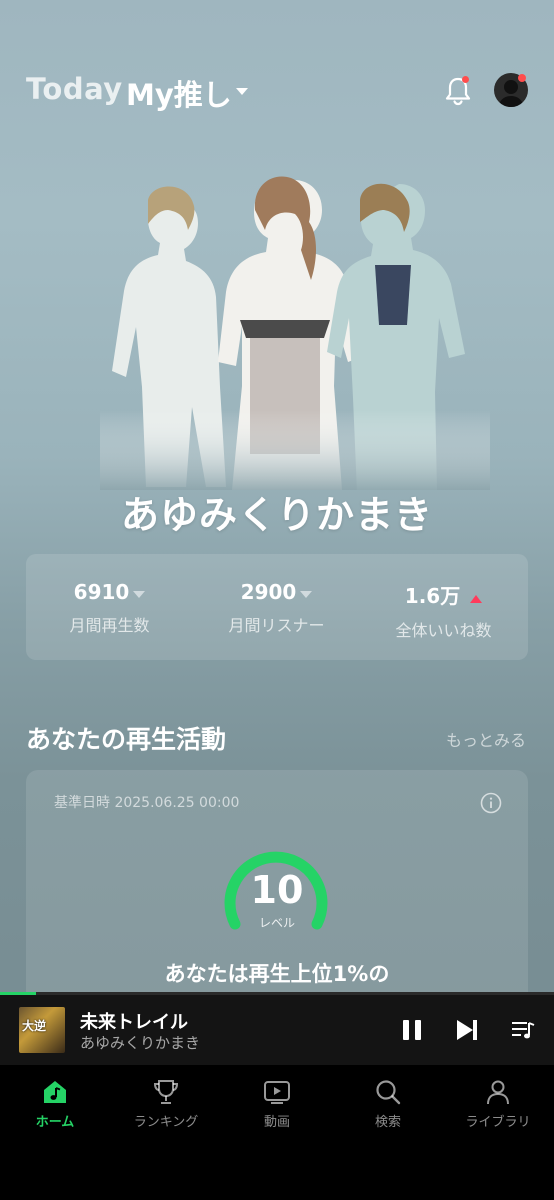 The image size is (554, 1200). I want to click on avatar-notification-dot, so click(522, 78).